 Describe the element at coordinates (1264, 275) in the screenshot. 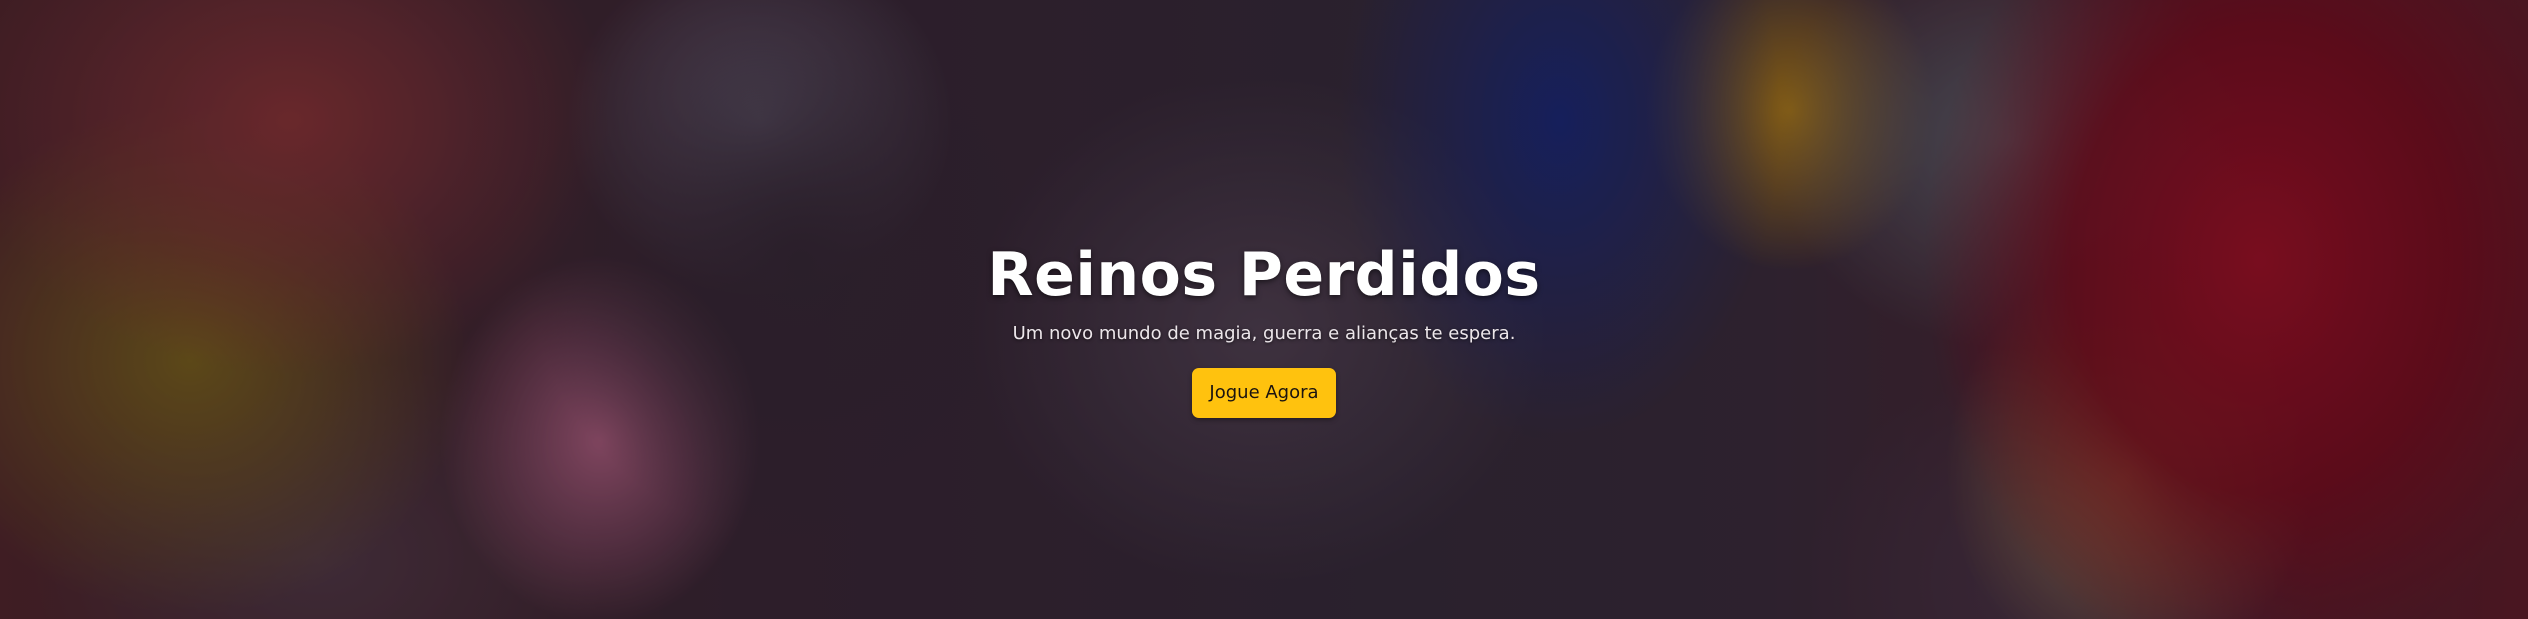

I see `hero-title: Reinos Perdidos` at that location.